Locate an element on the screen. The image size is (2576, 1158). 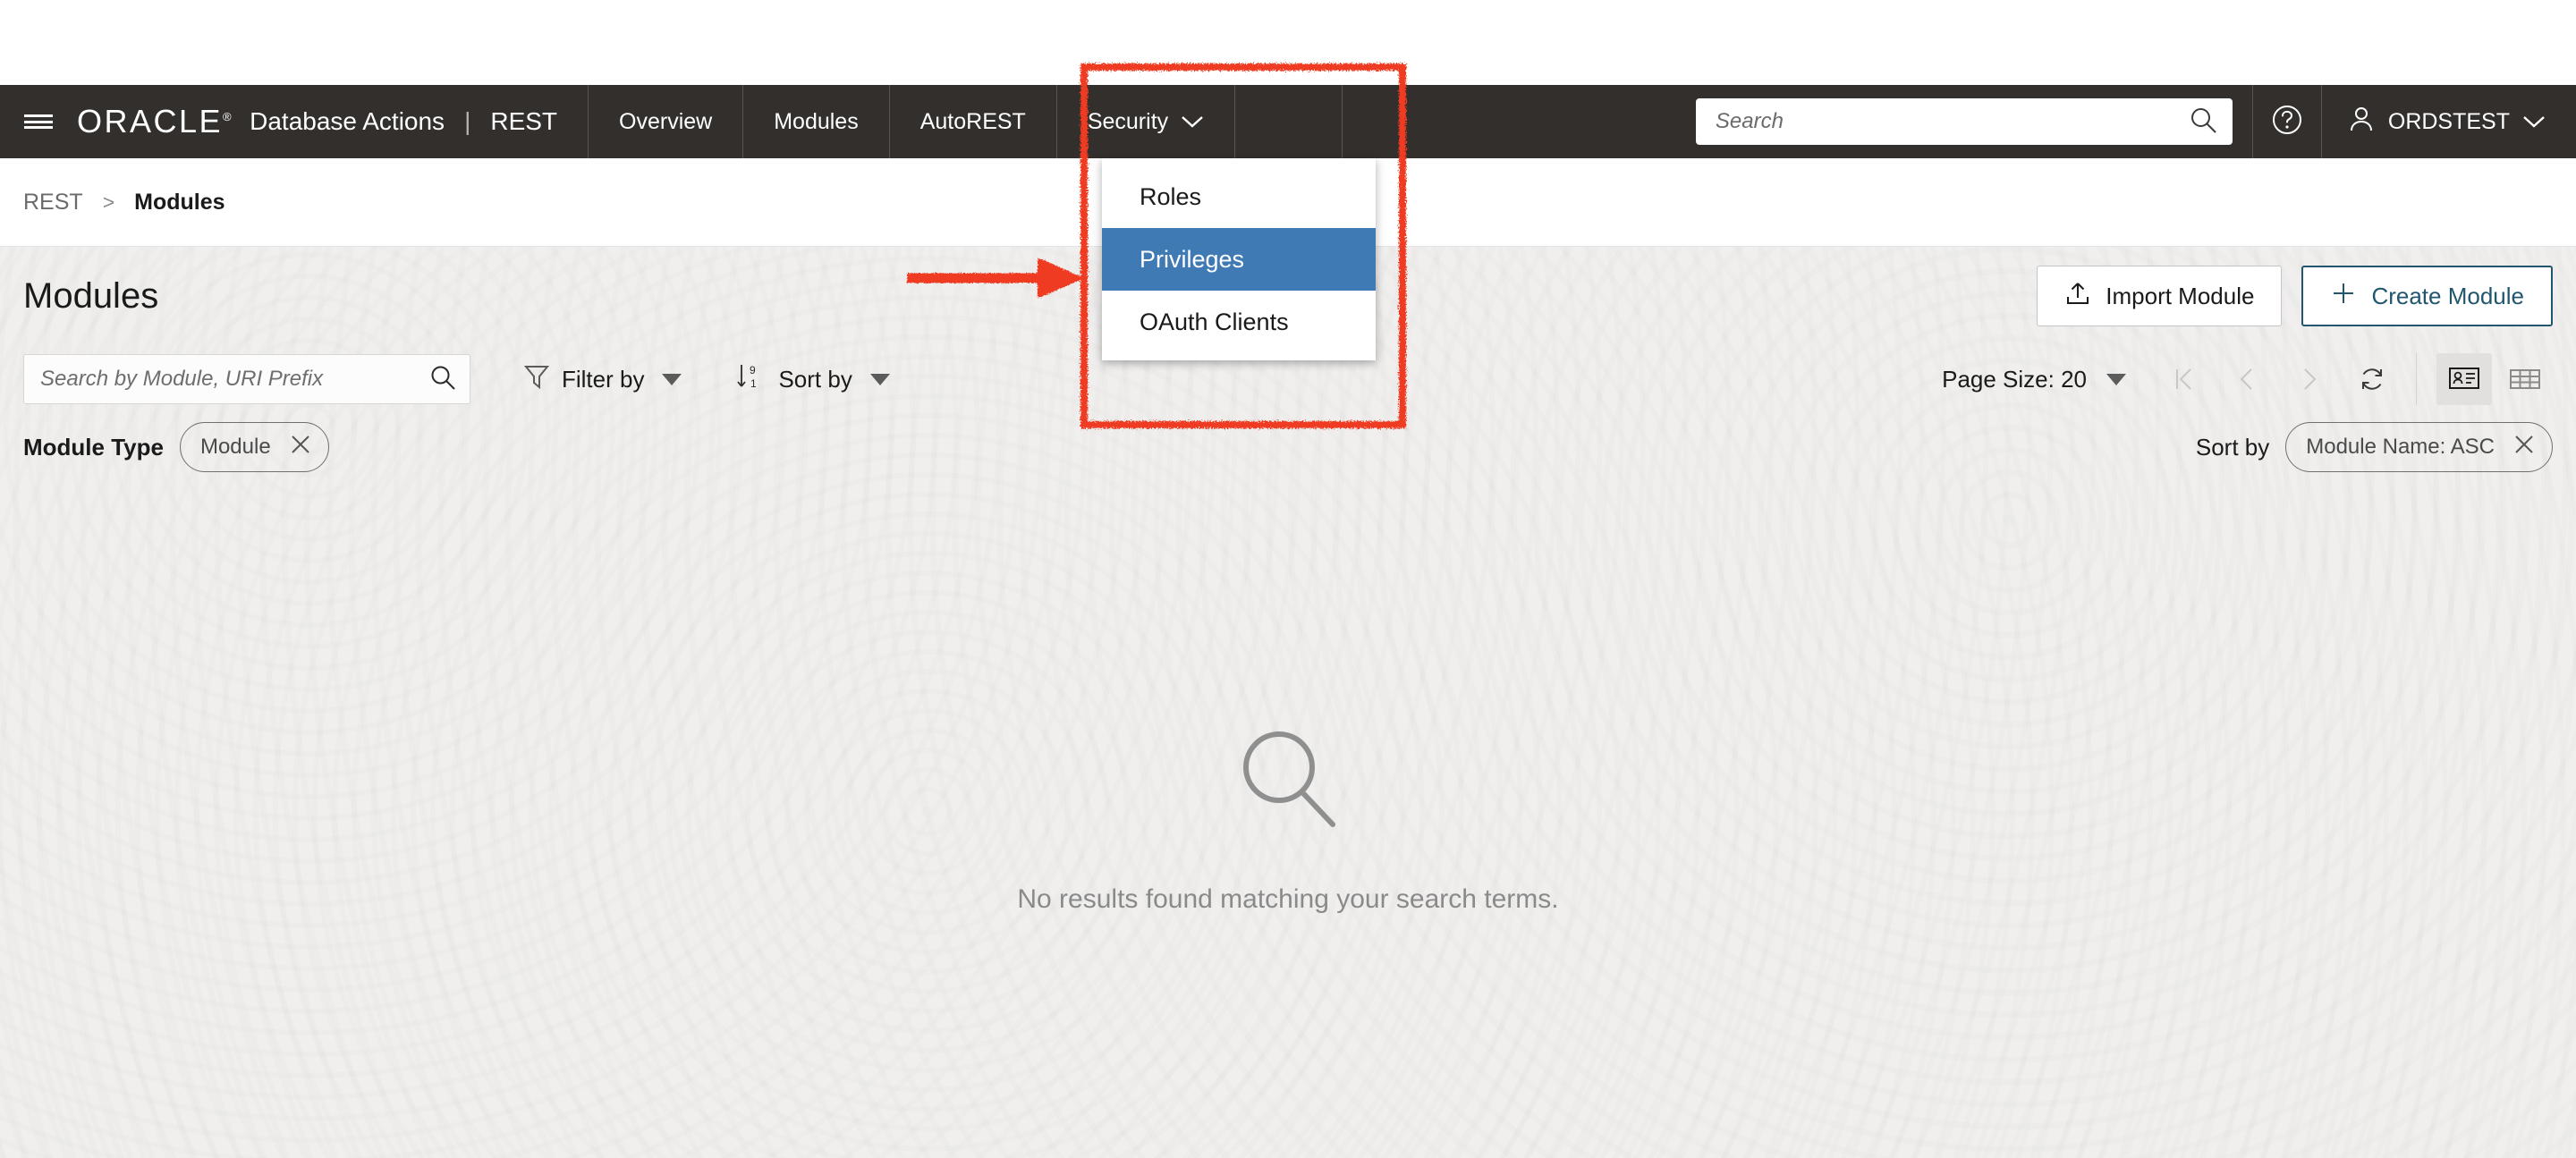
registered-mark: ® is located at coordinates (228, 117).